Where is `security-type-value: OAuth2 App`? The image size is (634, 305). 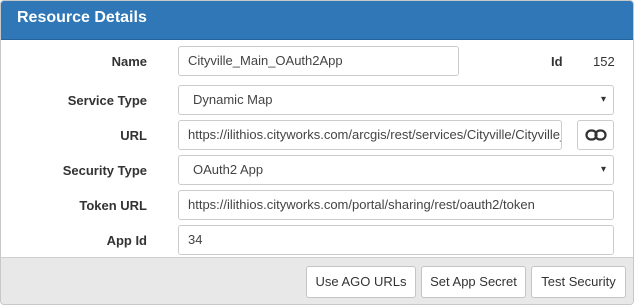 security-type-value: OAuth2 App is located at coordinates (228, 169).